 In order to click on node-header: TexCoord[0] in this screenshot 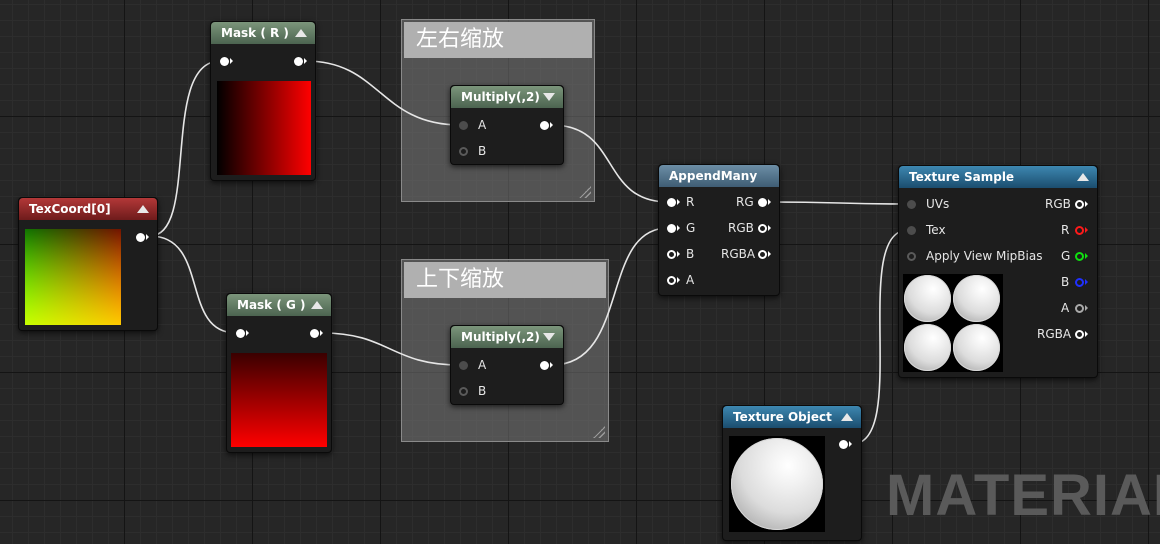, I will do `click(88, 209)`.